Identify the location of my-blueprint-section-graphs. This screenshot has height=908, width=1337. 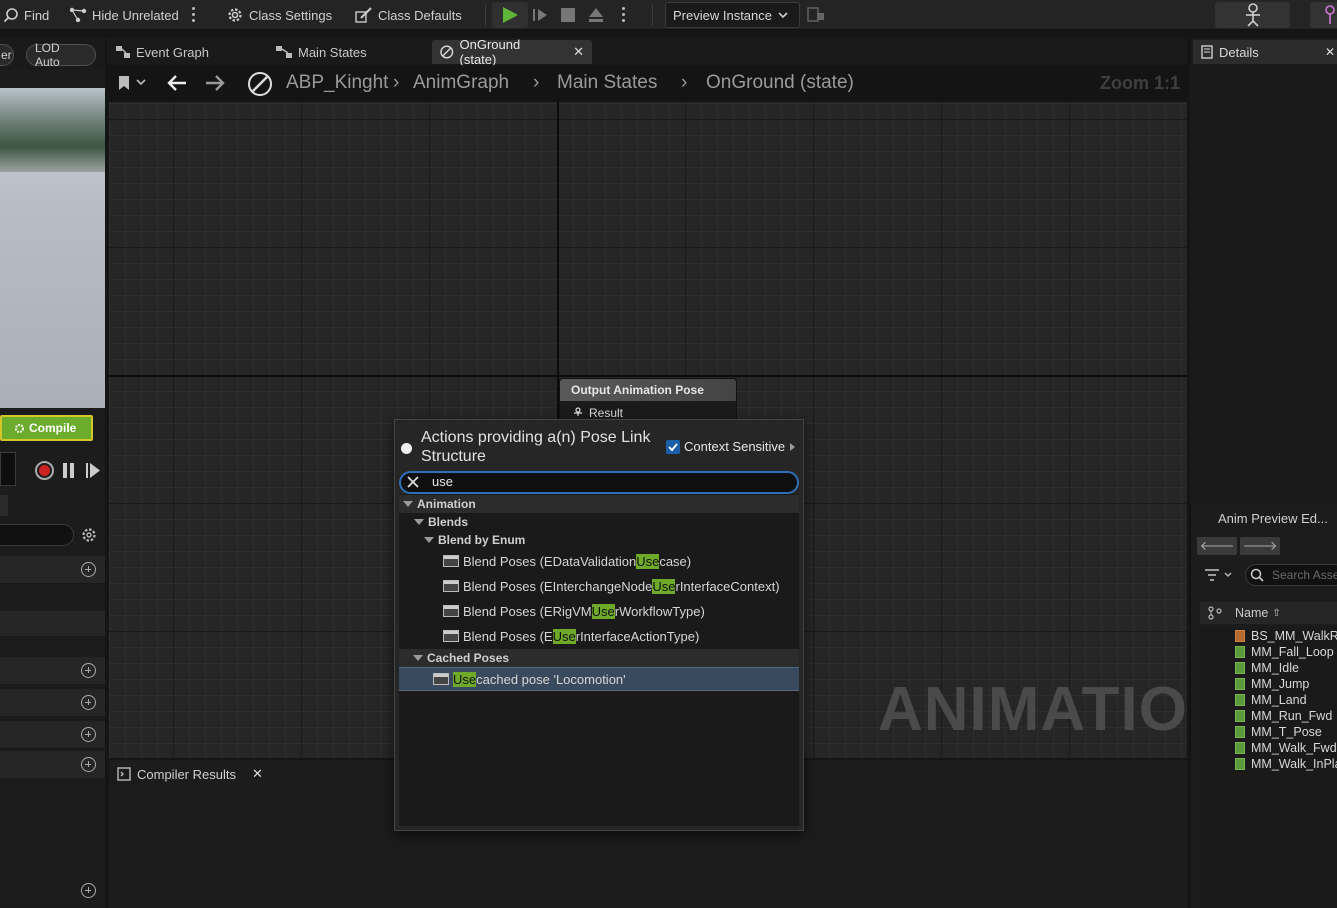
(52, 570).